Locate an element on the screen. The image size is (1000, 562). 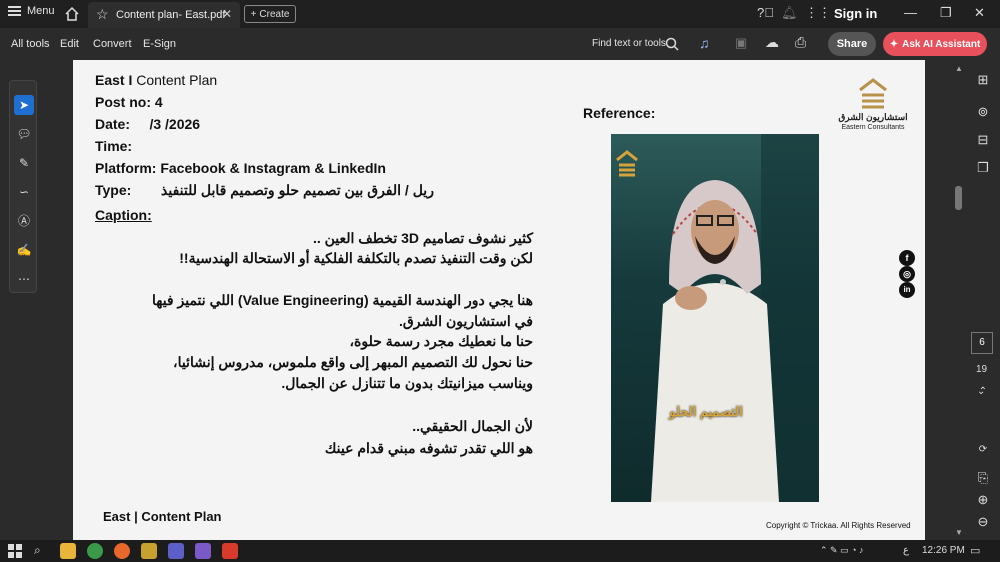
current-page-input: 6 is located at coordinates (982, 343).